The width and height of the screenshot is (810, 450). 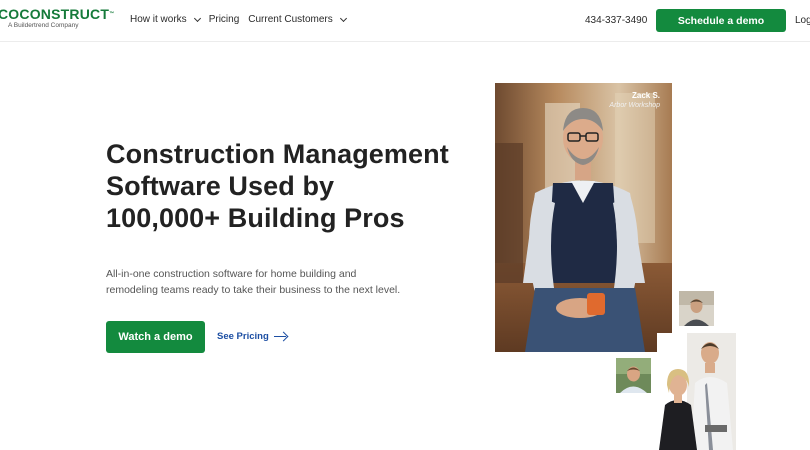 I want to click on nav-label: How it works, so click(x=158, y=19).